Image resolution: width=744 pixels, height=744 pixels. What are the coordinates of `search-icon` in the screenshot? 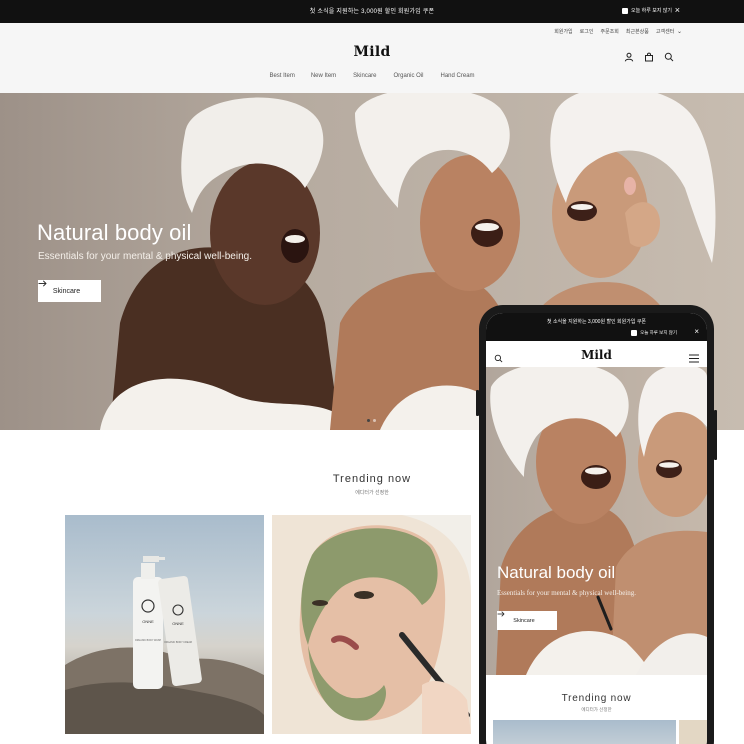 It's located at (669, 55).